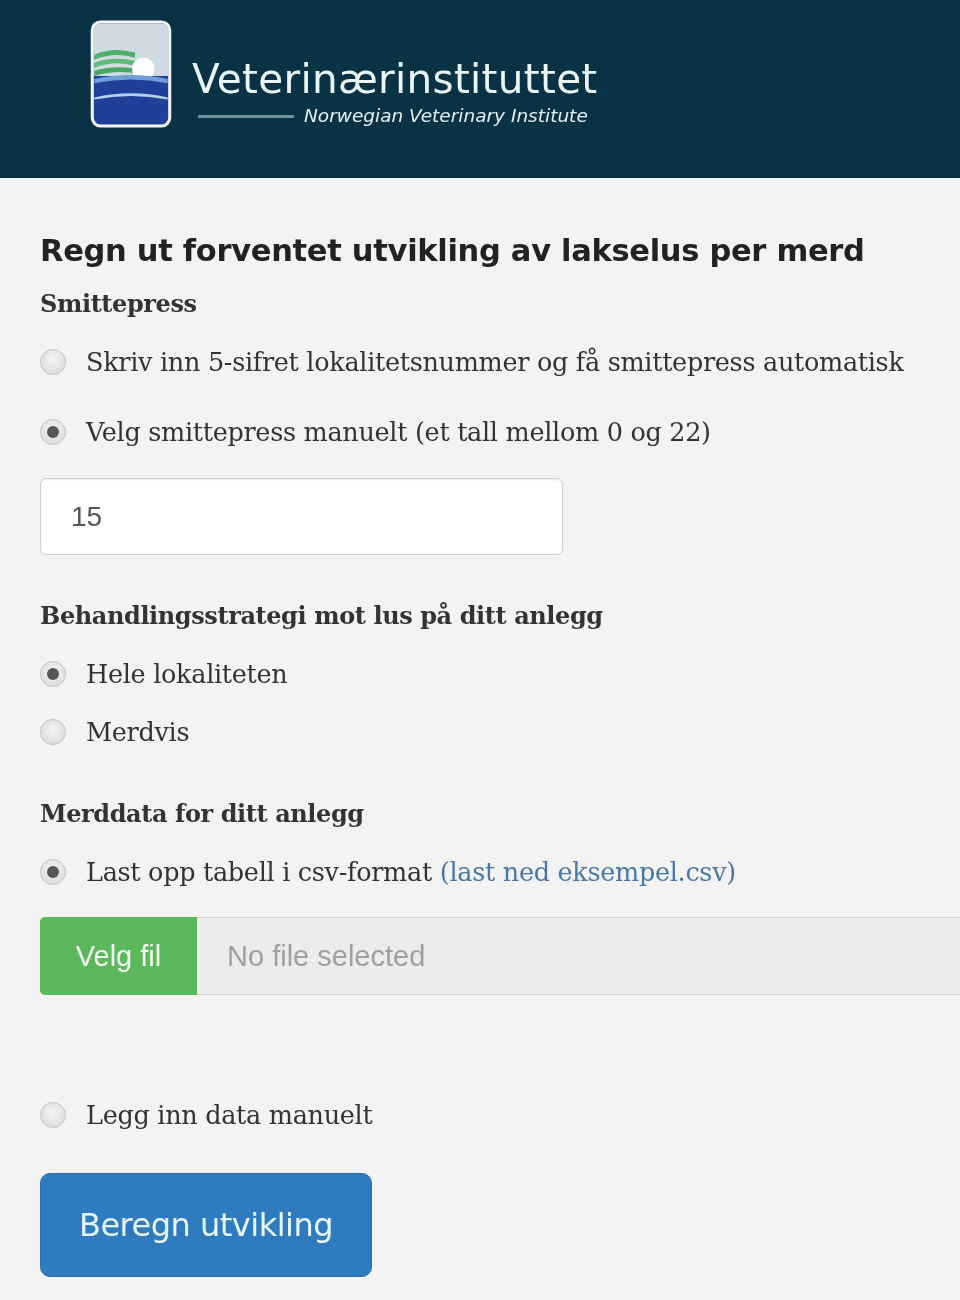  Describe the element at coordinates (131, 74) in the screenshot. I see `logo-icon` at that location.